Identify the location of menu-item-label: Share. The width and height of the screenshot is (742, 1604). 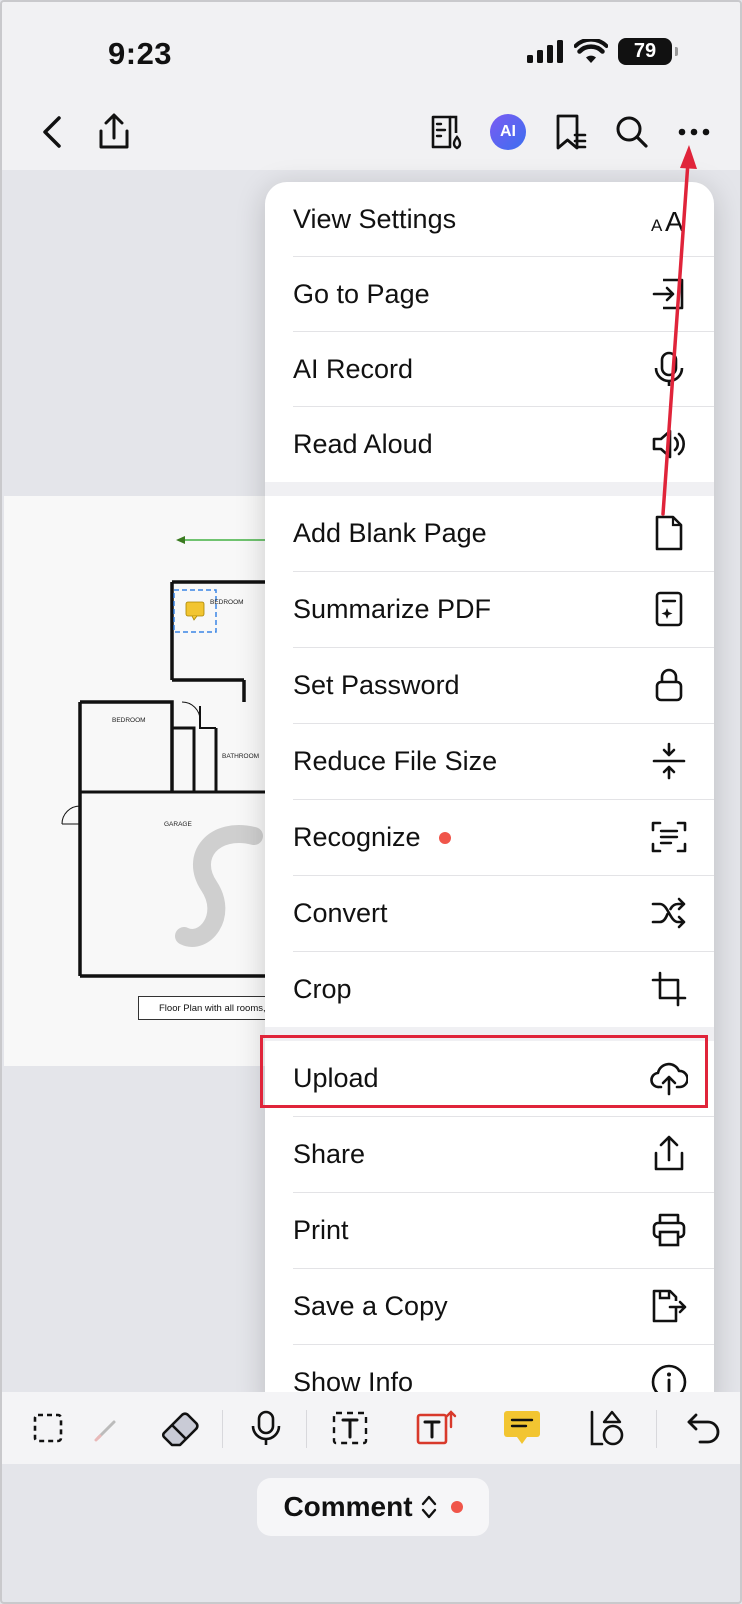
(329, 1154).